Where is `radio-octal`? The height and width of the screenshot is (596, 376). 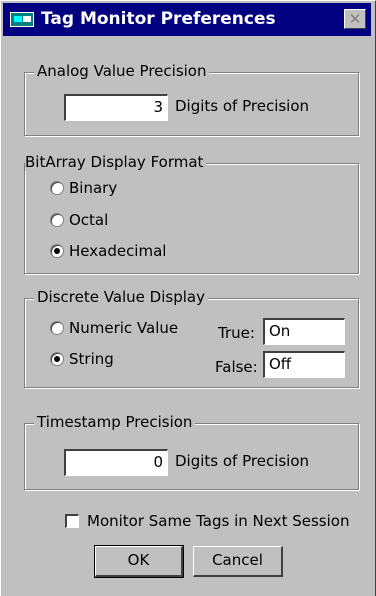 radio-octal is located at coordinates (57, 220).